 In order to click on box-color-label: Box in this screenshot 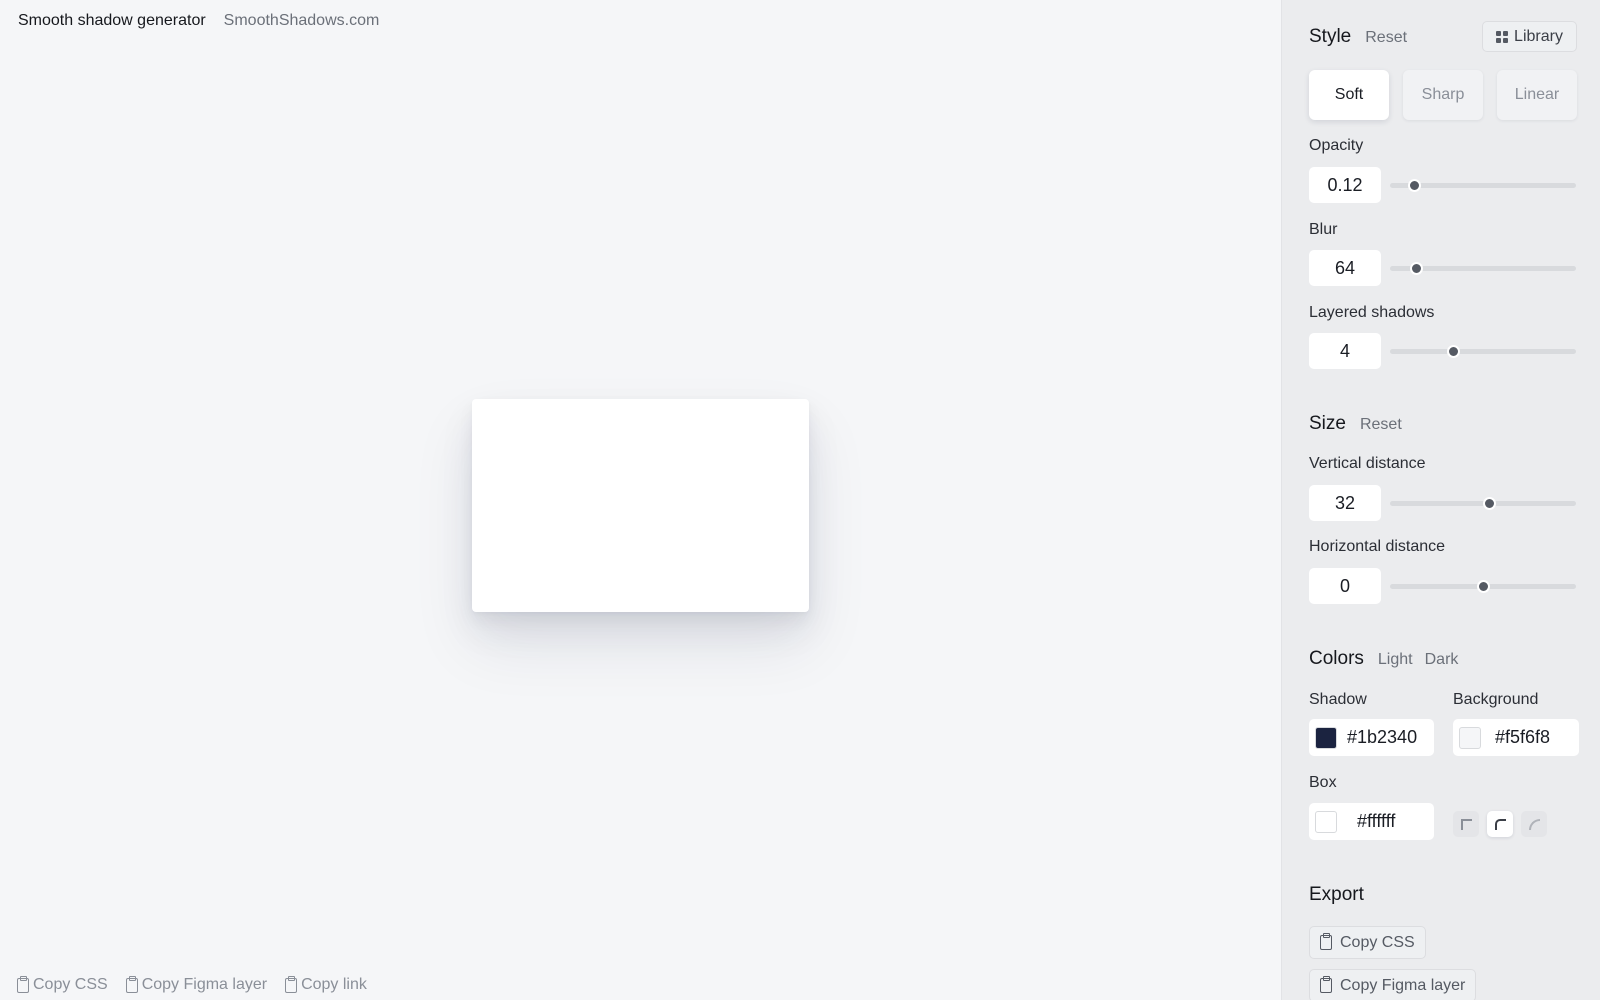, I will do `click(1323, 782)`.